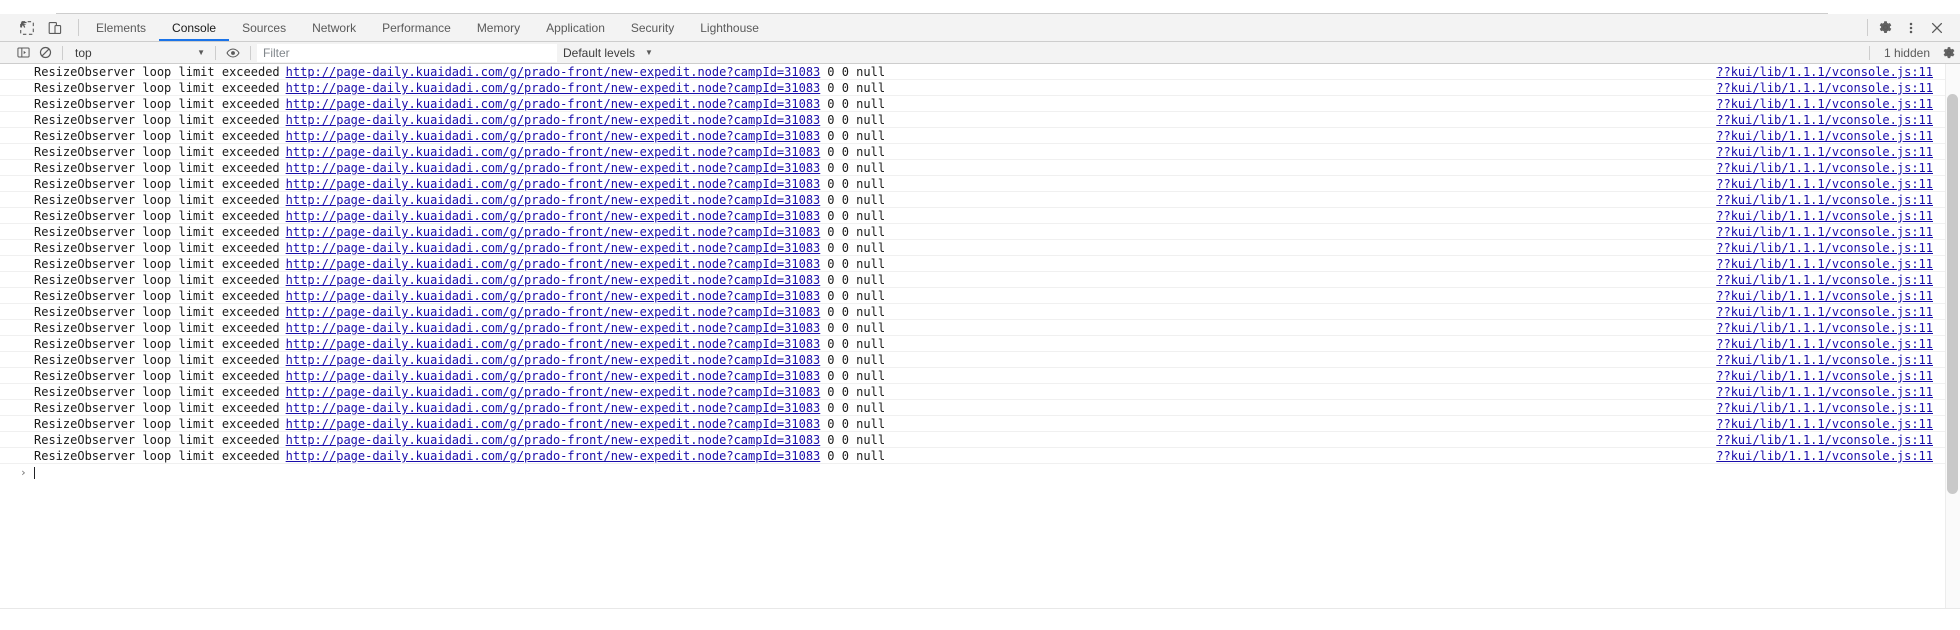 The image size is (1960, 630). Describe the element at coordinates (1885, 28) in the screenshot. I see `gear-icon` at that location.